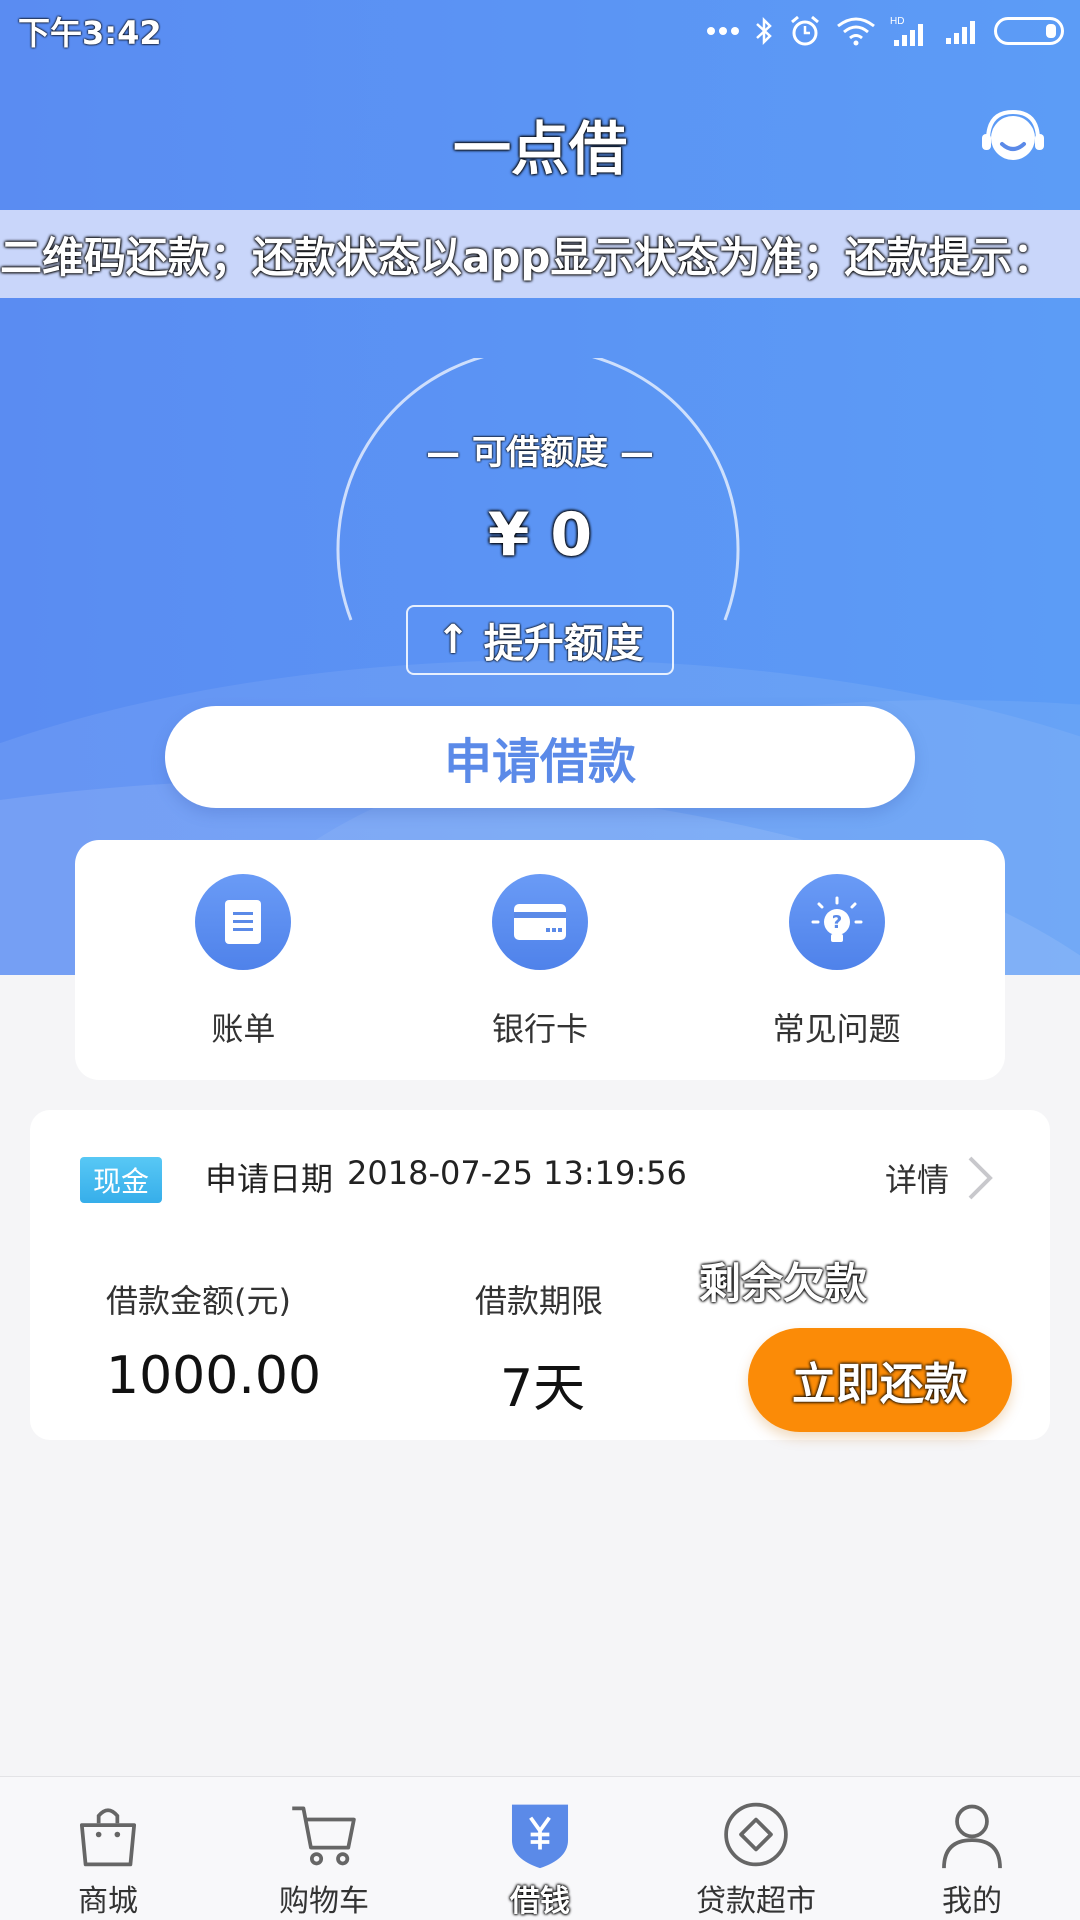 This screenshot has height=1920, width=1080. I want to click on nav-item-borrow: 借钱, so click(540, 1848).